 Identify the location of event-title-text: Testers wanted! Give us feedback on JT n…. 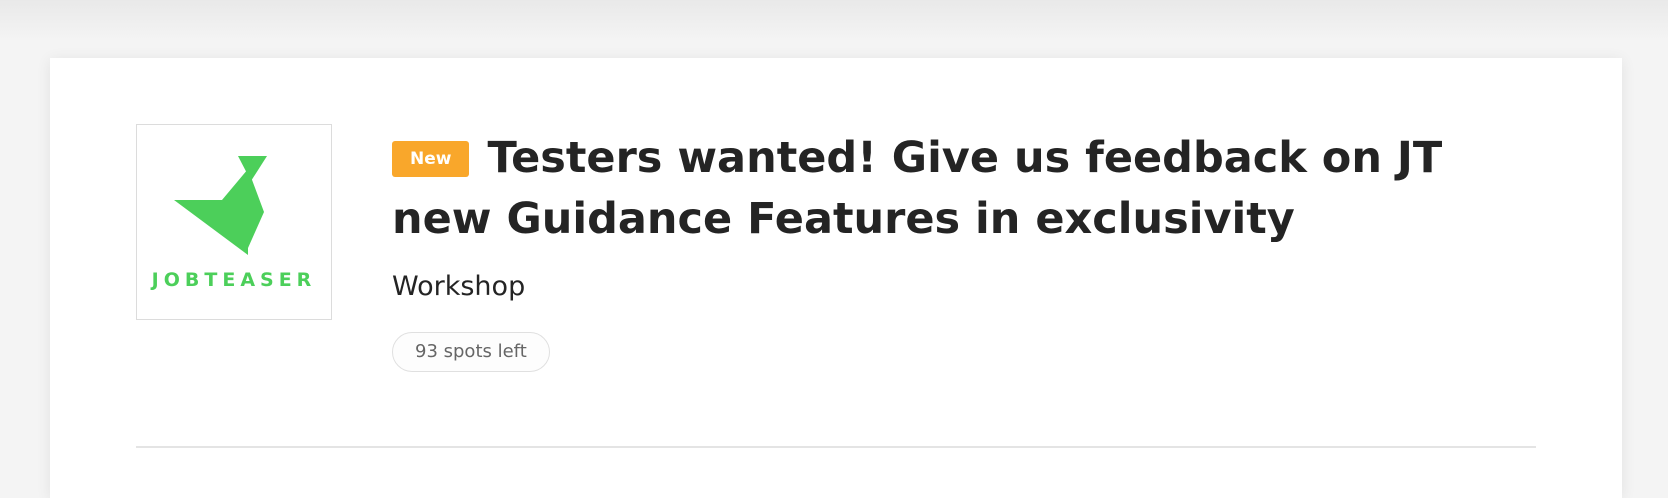
(917, 188).